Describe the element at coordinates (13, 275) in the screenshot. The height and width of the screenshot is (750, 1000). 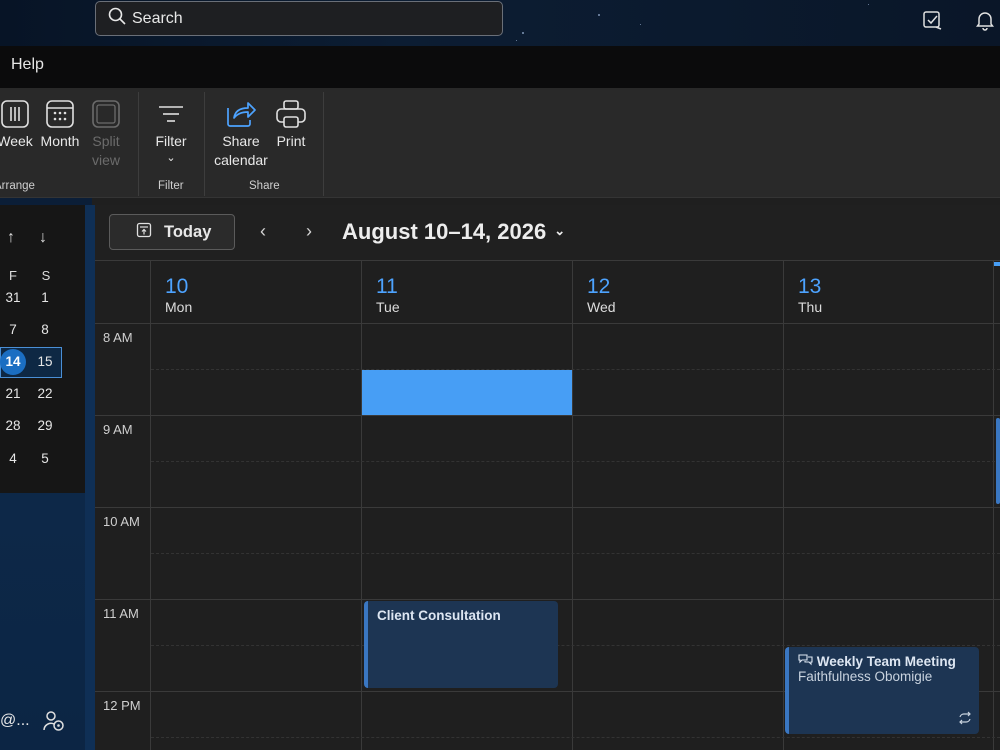
I see `mini-dow-fri: F` at that location.